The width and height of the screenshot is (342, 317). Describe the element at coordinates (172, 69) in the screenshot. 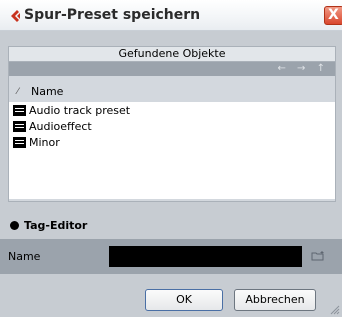

I see `navigation-bar: ← → ↑` at that location.